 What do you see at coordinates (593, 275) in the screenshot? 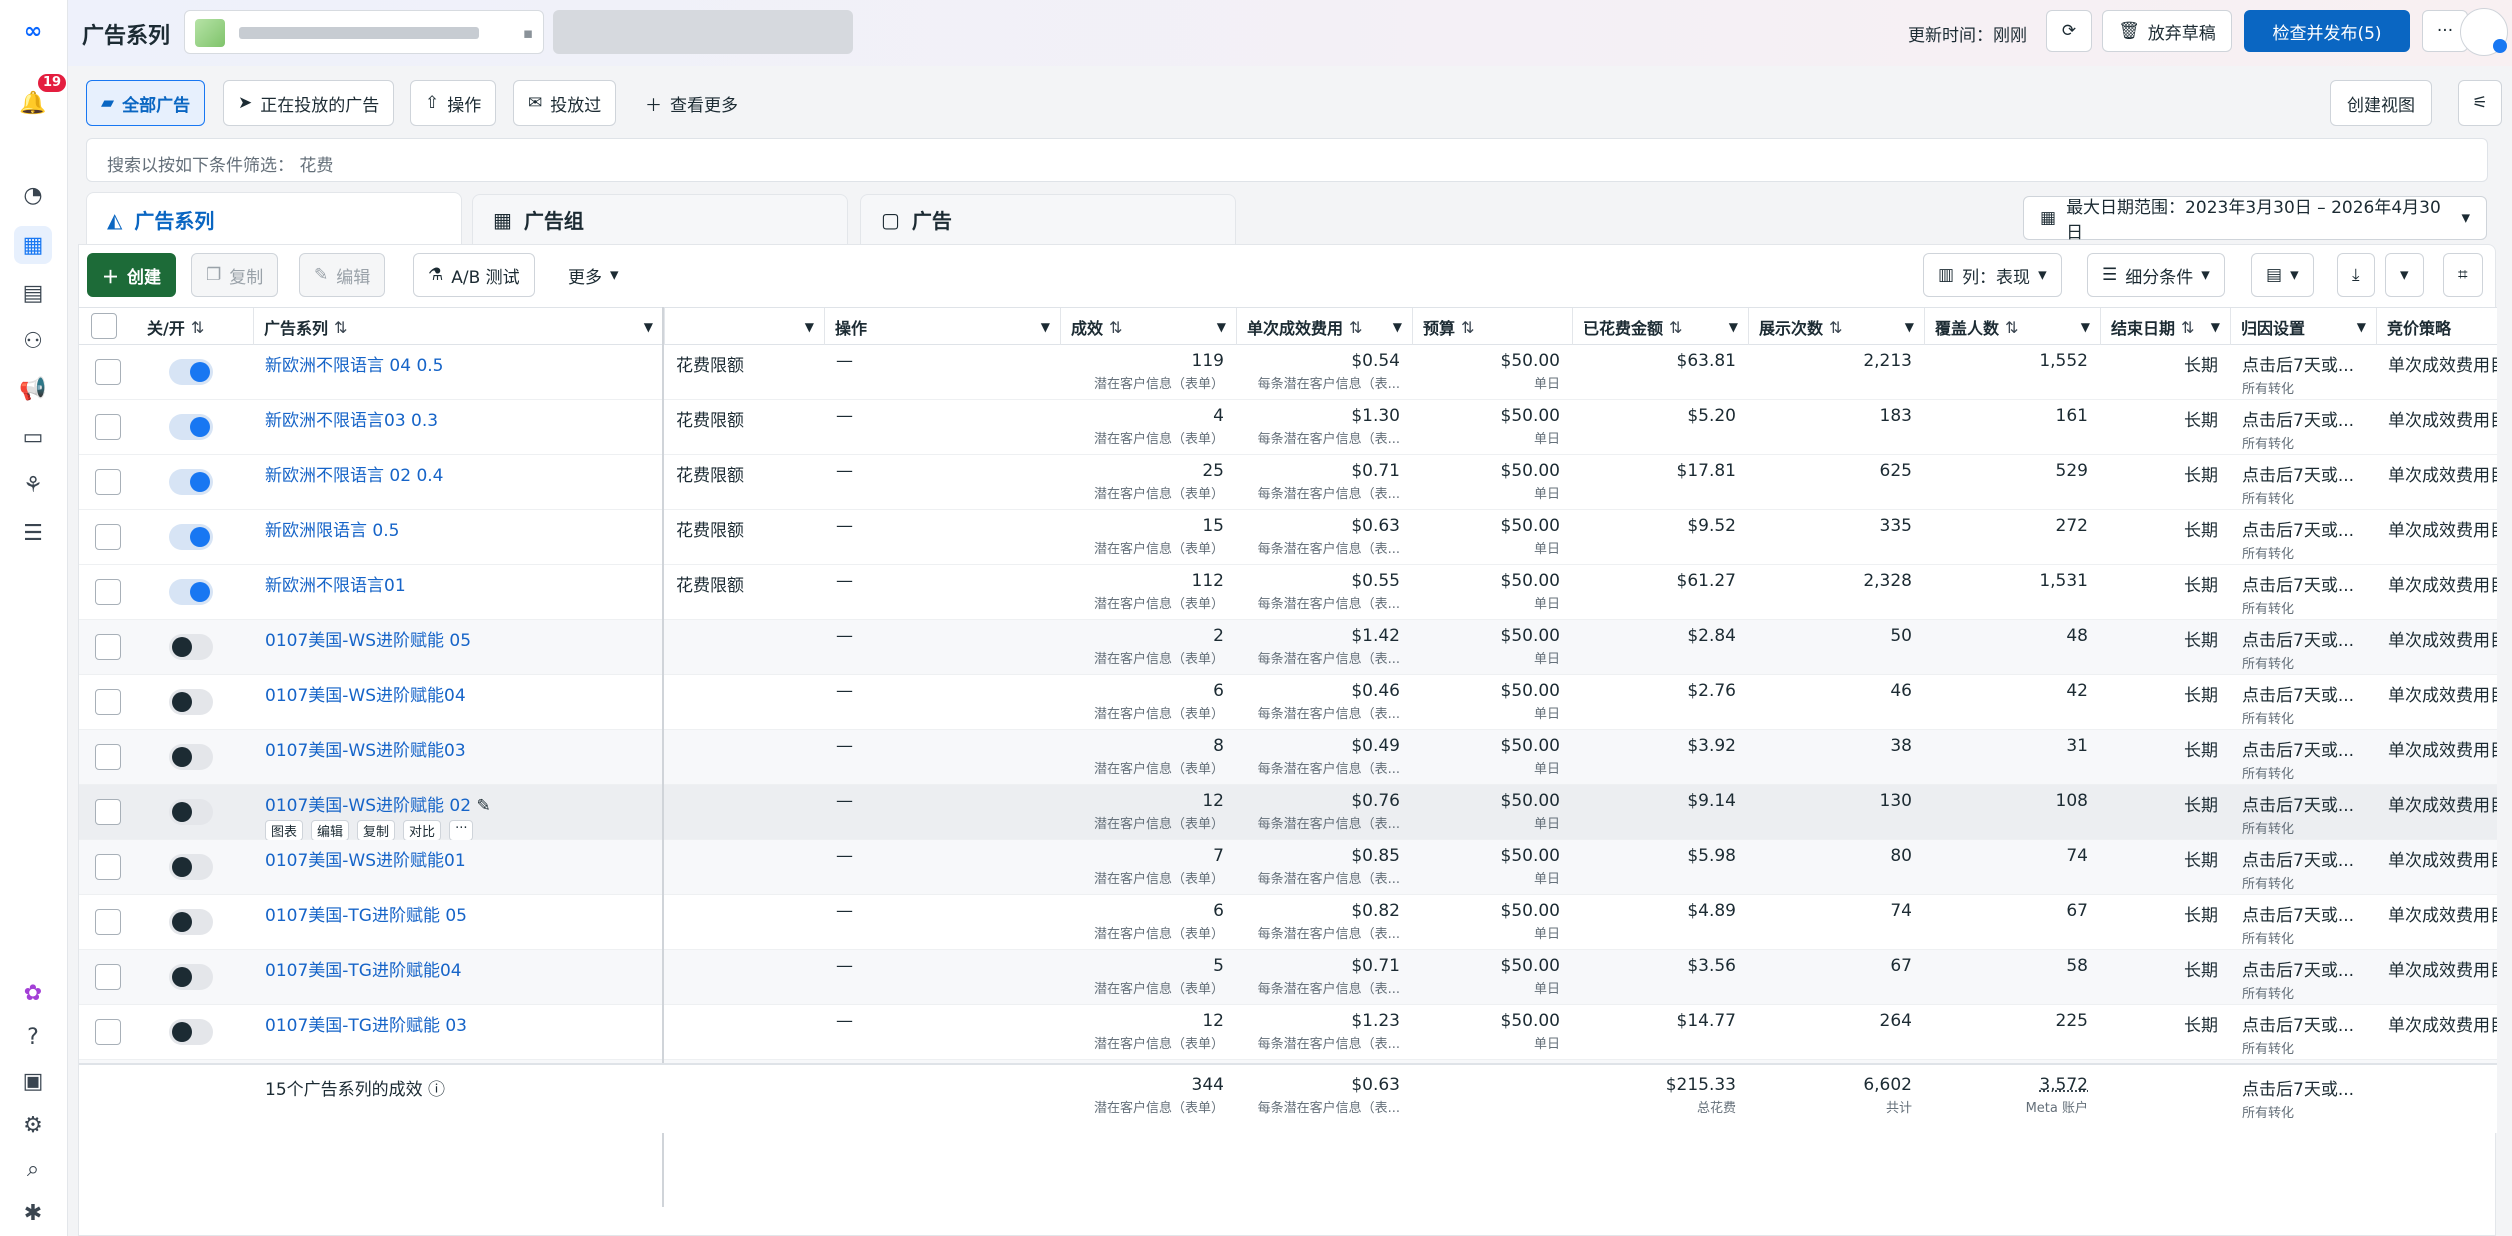
I see `more-button: 更多 ▾` at bounding box center [593, 275].